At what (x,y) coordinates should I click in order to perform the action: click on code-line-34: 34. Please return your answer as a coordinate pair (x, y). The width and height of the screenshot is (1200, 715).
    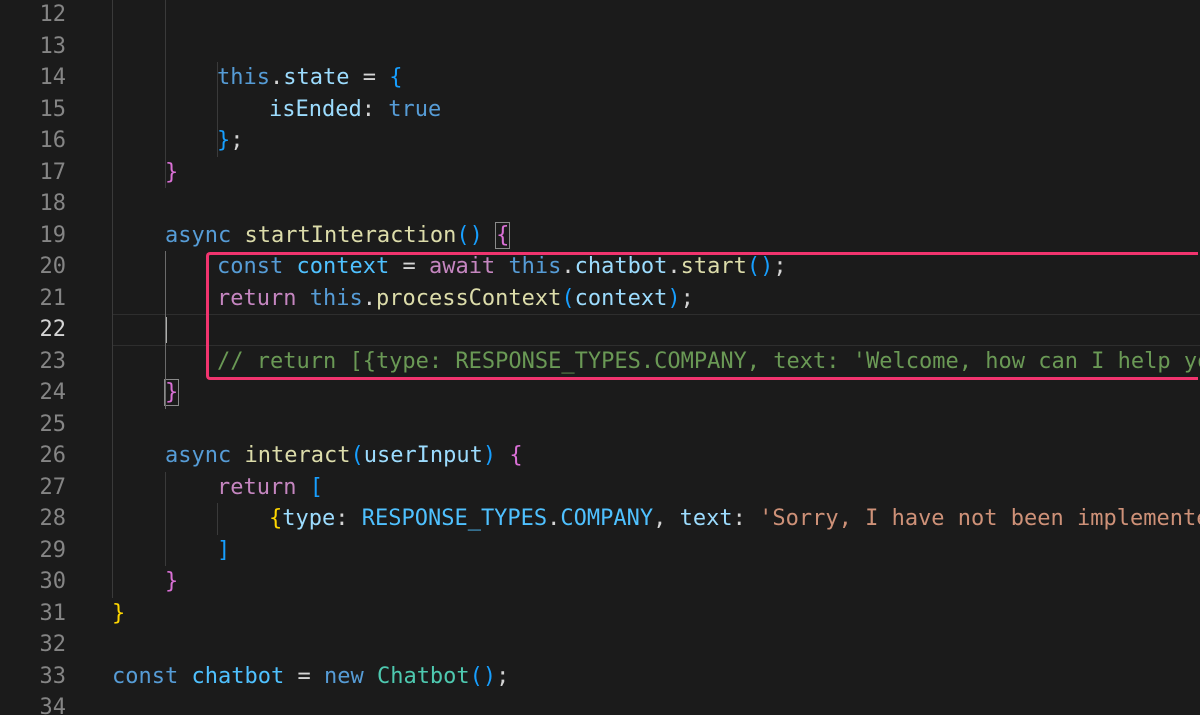
    Looking at the image, I should click on (600, 703).